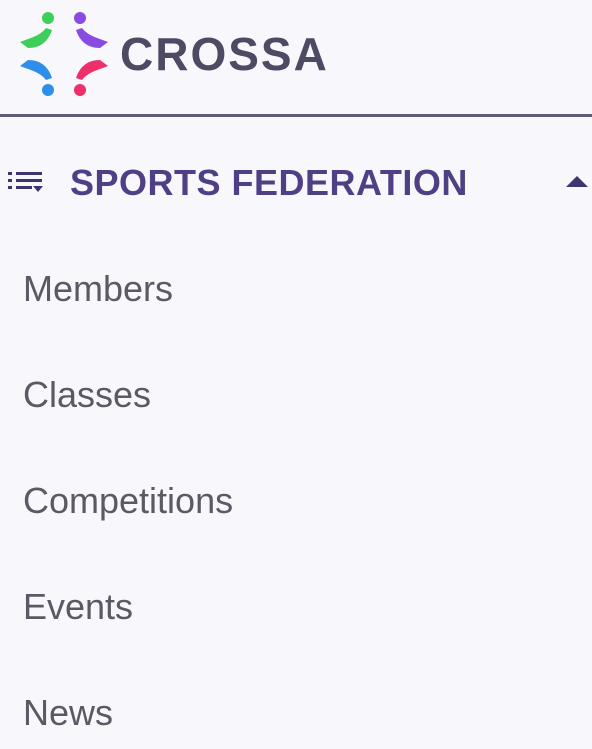 The image size is (592, 749). Describe the element at coordinates (296, 607) in the screenshot. I see `nav-item-events: Events` at that location.